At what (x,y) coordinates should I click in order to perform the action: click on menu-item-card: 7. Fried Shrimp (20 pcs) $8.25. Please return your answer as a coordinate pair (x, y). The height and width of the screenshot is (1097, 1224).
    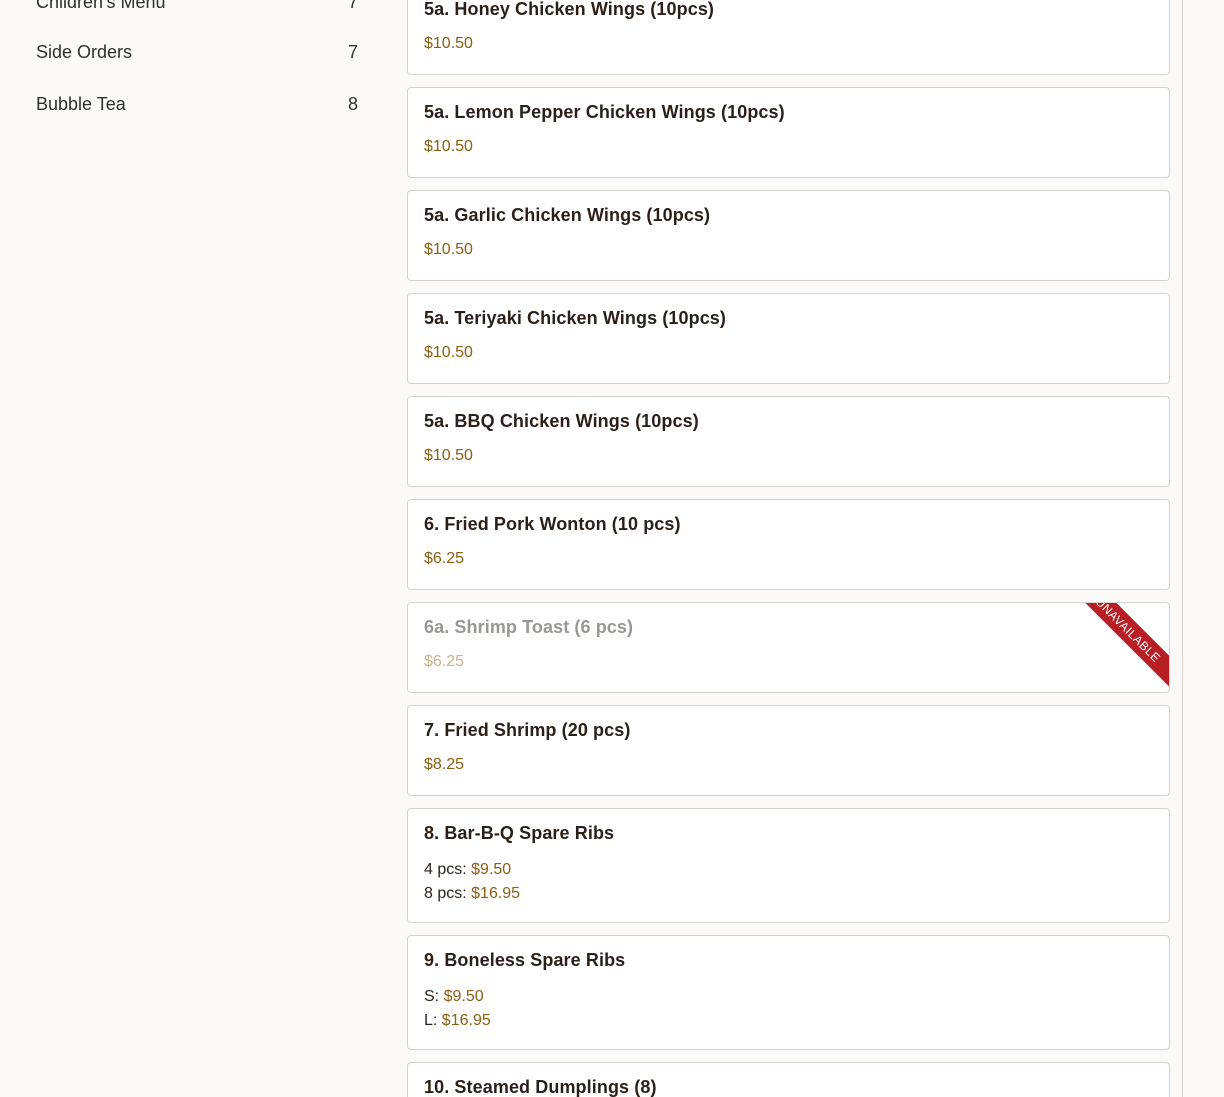
    Looking at the image, I should click on (788, 750).